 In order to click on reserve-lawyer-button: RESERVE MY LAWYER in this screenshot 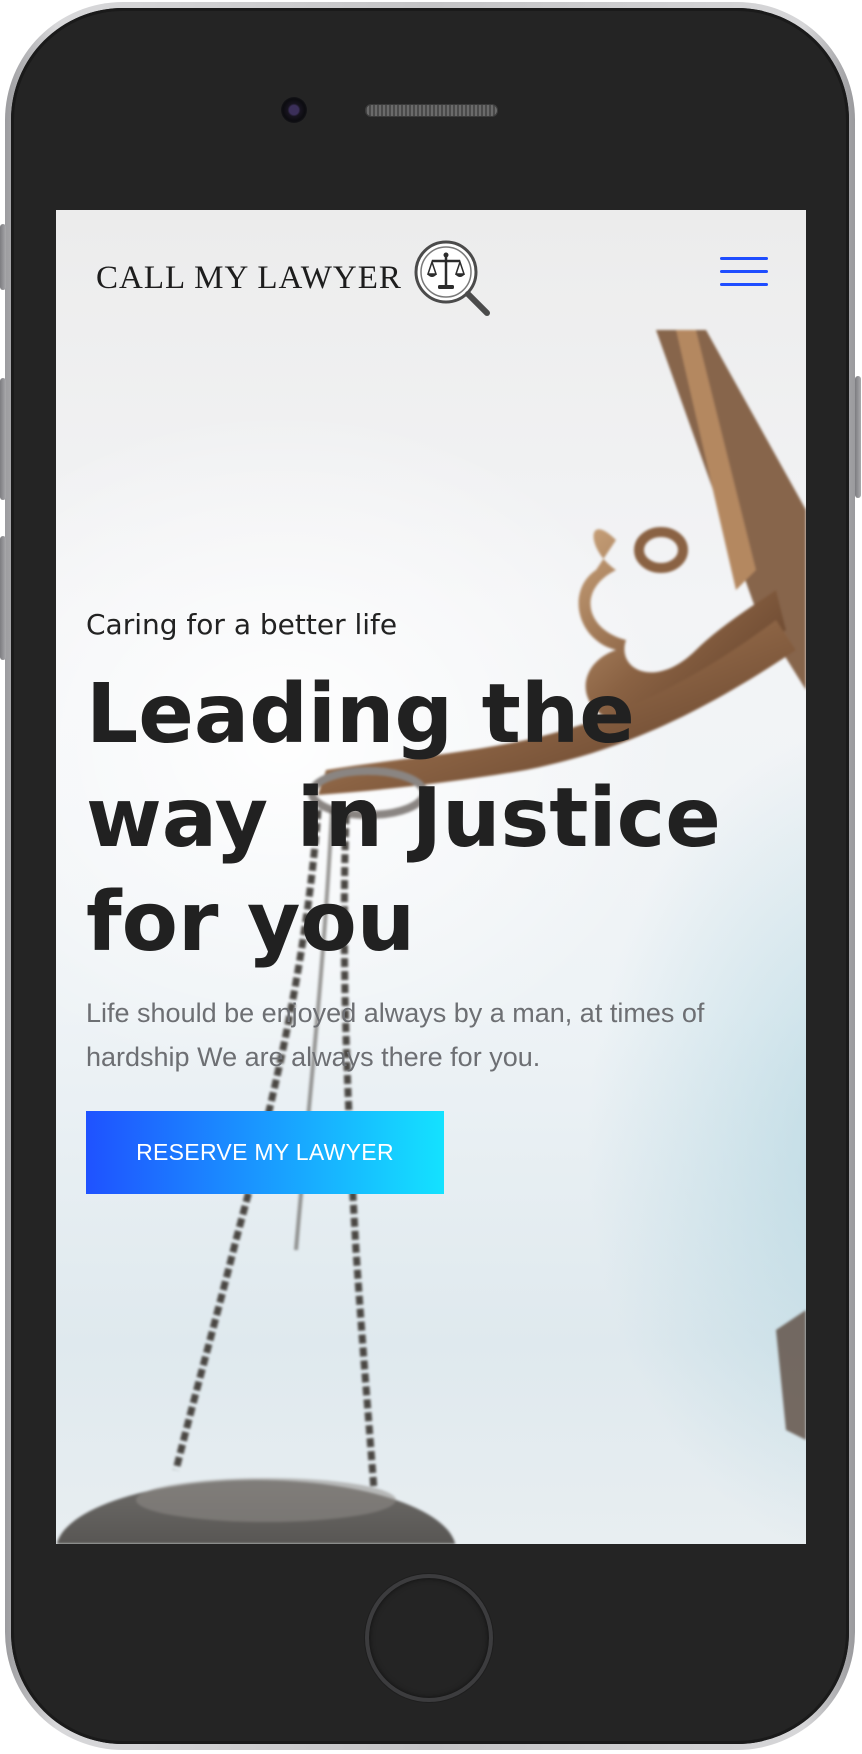, I will do `click(265, 1152)`.